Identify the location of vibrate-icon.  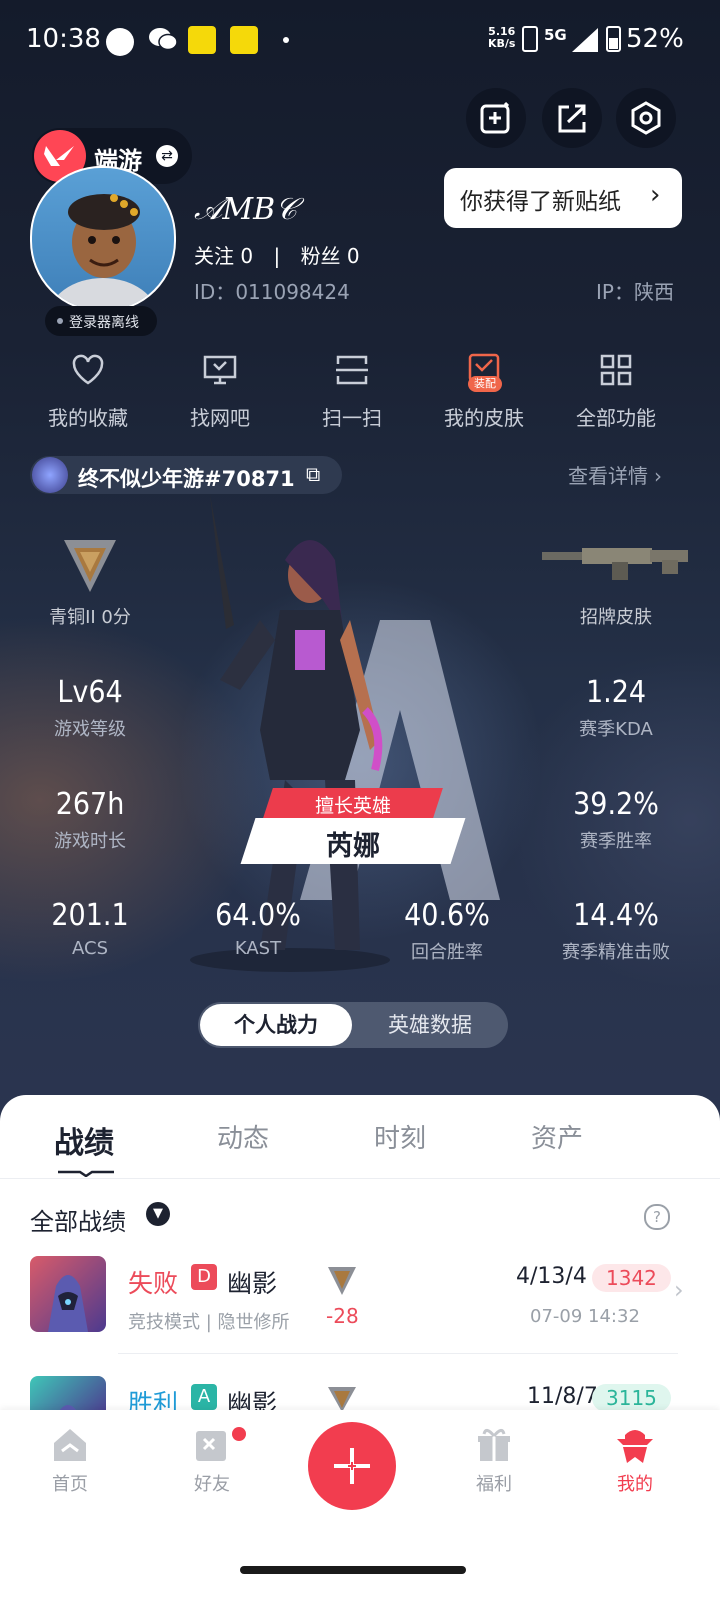
(530, 39).